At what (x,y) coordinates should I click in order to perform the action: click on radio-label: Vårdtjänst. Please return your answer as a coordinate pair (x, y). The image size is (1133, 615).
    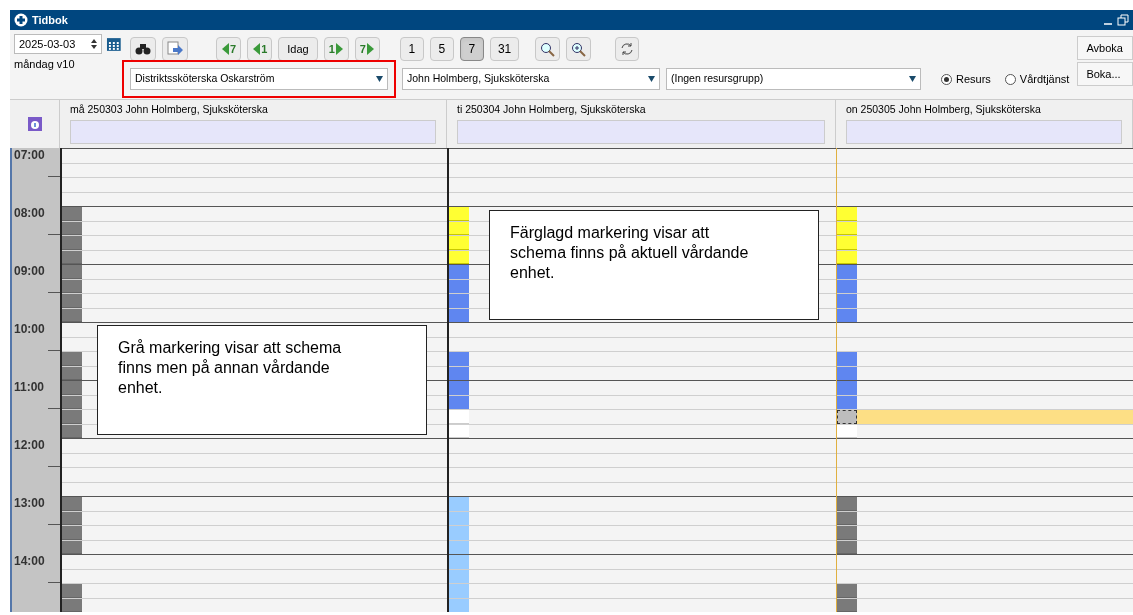
    Looking at the image, I should click on (1044, 79).